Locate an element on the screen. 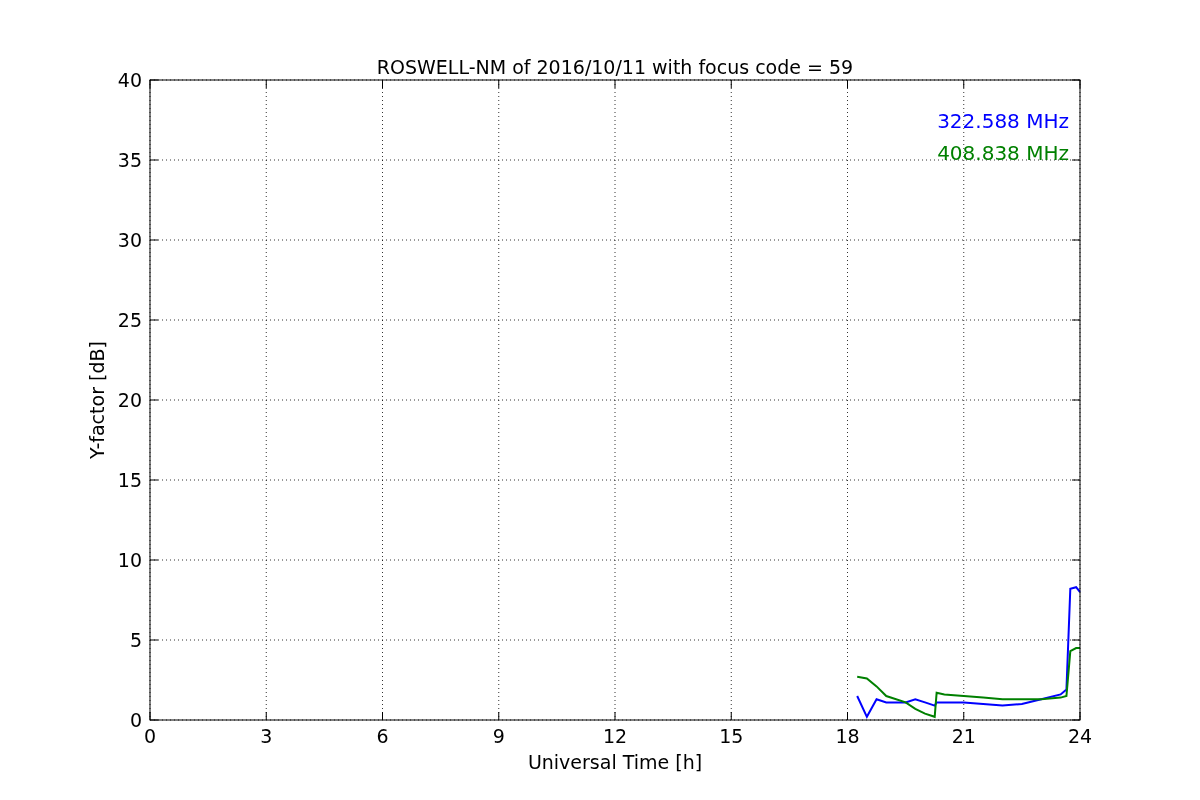  tick-label: 9 is located at coordinates (498, 736).